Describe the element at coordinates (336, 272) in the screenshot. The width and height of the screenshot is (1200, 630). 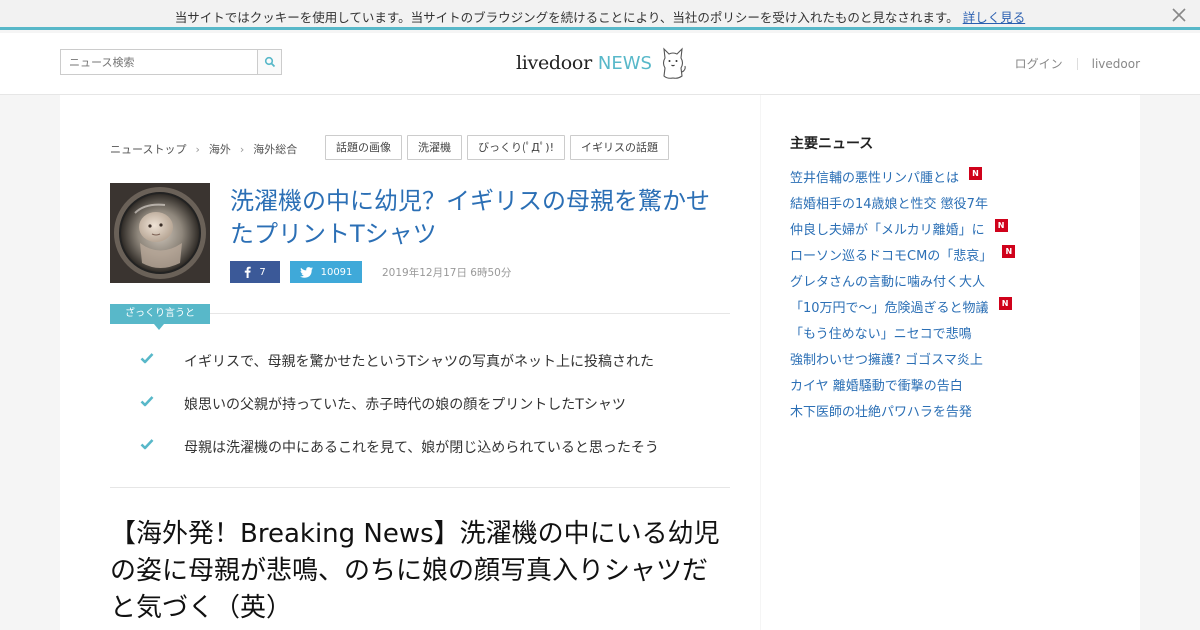
I see `twitter-count: 10091` at that location.